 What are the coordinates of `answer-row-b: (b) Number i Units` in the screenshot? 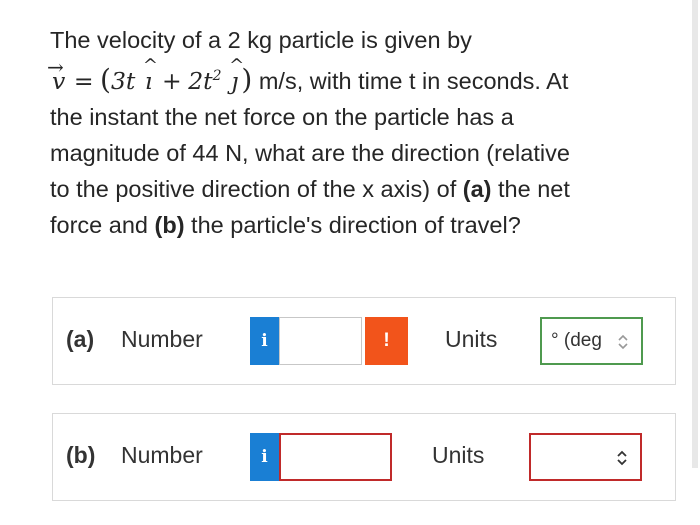 It's located at (364, 457).